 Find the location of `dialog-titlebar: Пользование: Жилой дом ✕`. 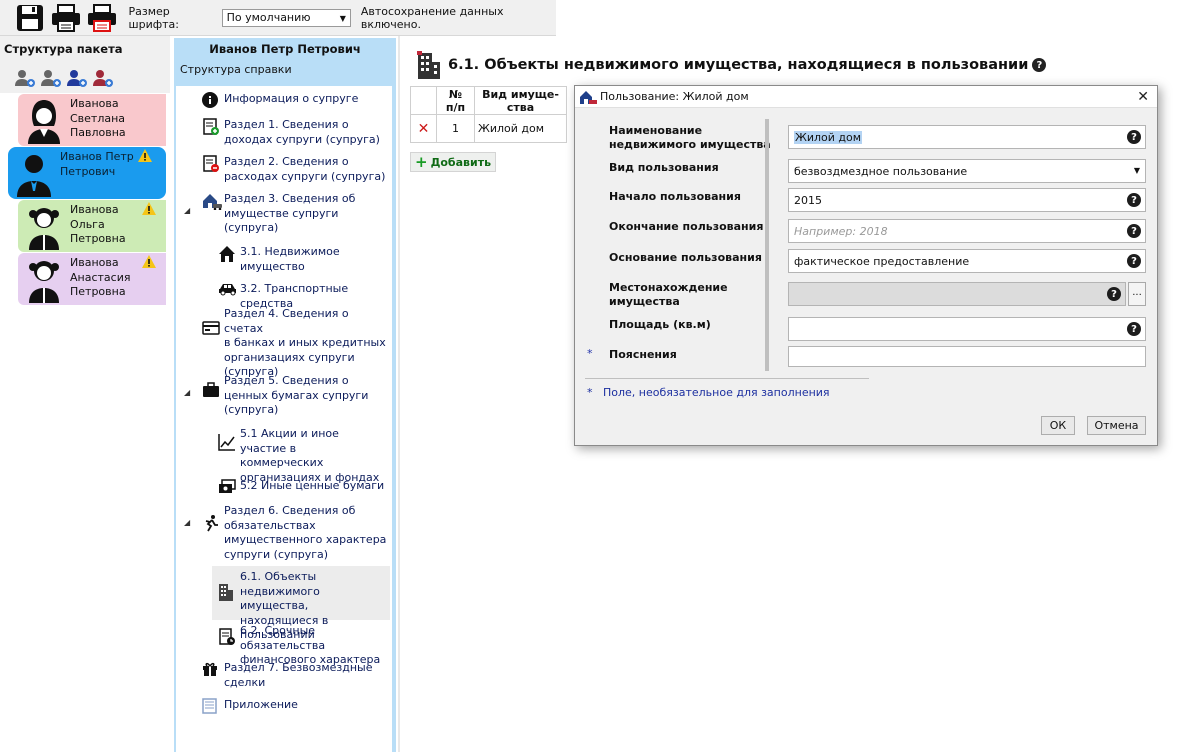

dialog-titlebar: Пользование: Жилой дом ✕ is located at coordinates (866, 97).